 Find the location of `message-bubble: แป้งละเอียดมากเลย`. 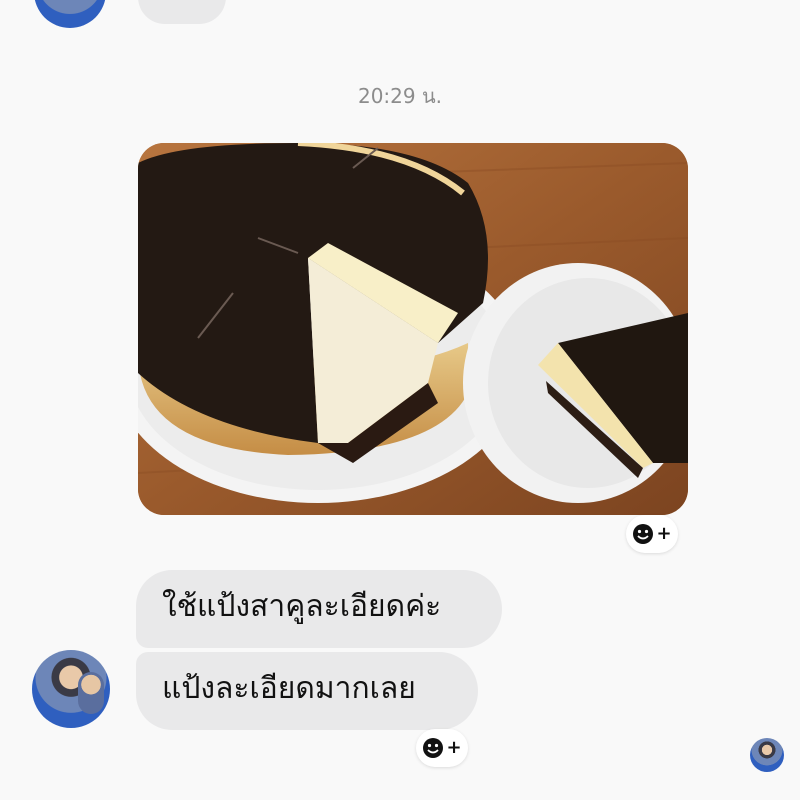

message-bubble: แป้งละเอียดมากเลย is located at coordinates (307, 691).